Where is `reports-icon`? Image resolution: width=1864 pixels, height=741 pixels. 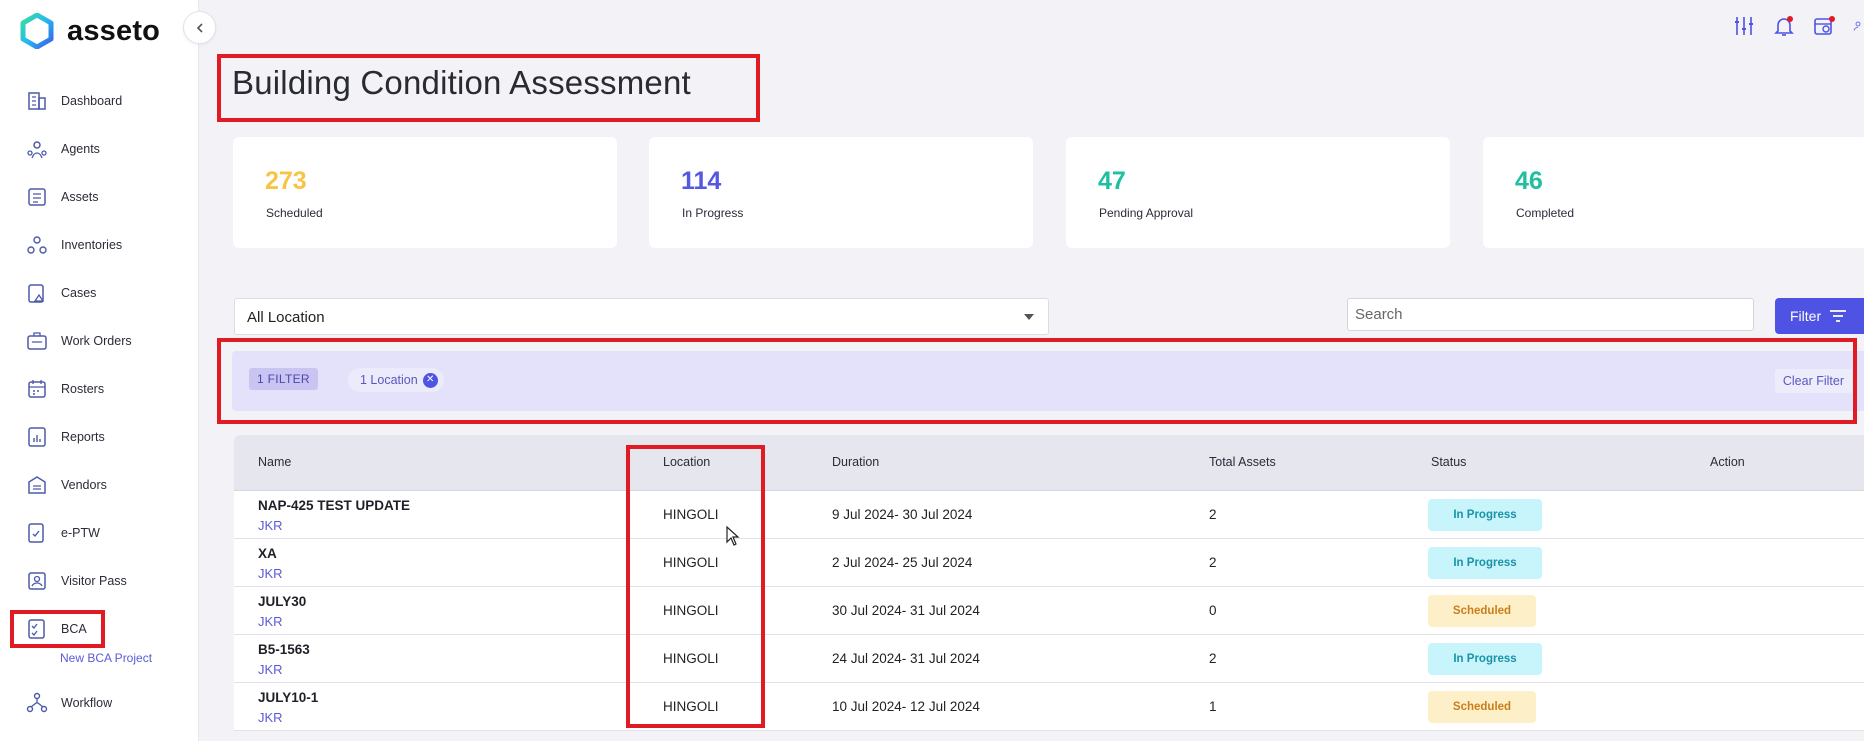 reports-icon is located at coordinates (37, 437).